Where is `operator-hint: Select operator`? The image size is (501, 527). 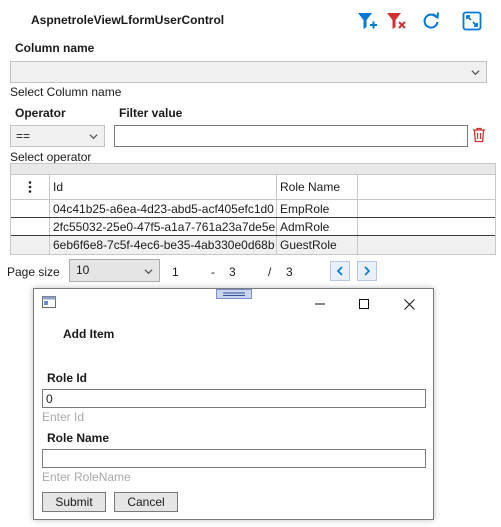
operator-hint: Select operator is located at coordinates (51, 157).